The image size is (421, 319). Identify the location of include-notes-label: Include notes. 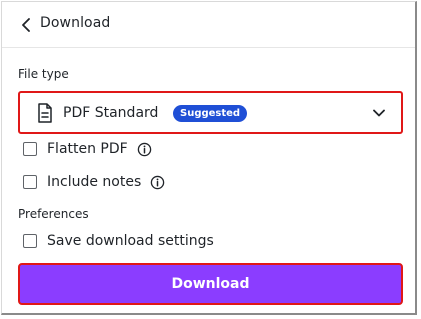
(94, 182).